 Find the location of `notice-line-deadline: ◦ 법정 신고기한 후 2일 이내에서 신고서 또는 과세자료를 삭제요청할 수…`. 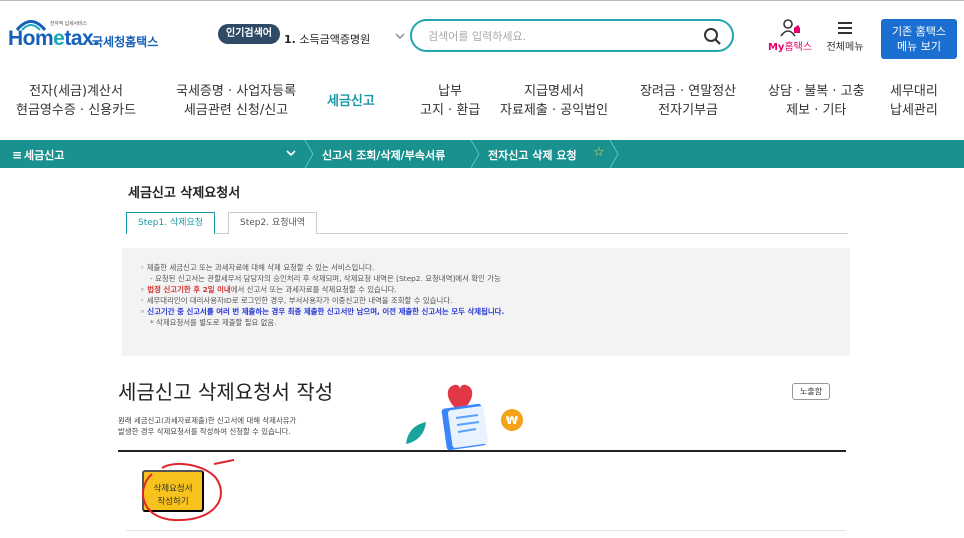

notice-line-deadline: ◦ 법정 신고기한 후 2일 이내에서 신고서 또는 과세자료를 삭제요청할 수… is located at coordinates (268, 289).